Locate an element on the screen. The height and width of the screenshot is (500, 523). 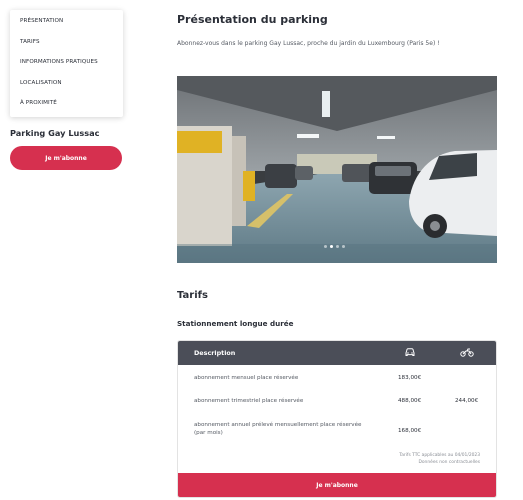
table-subscribe-button: Je m'abonne is located at coordinates (337, 485).